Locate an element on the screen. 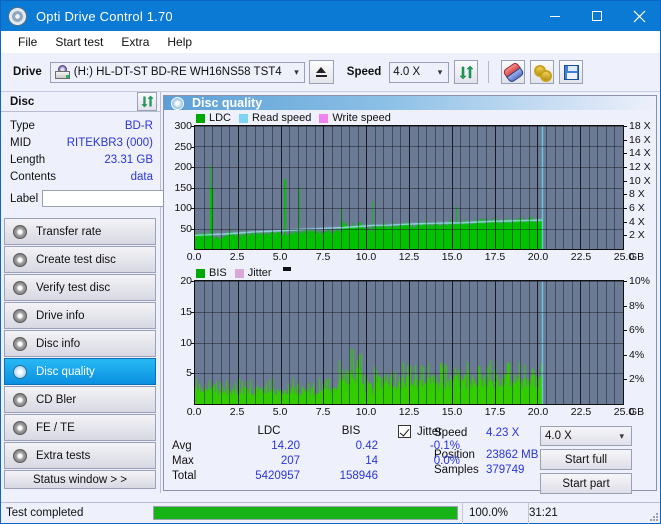 The width and height of the screenshot is (661, 524). menu-file: File is located at coordinates (27, 42).